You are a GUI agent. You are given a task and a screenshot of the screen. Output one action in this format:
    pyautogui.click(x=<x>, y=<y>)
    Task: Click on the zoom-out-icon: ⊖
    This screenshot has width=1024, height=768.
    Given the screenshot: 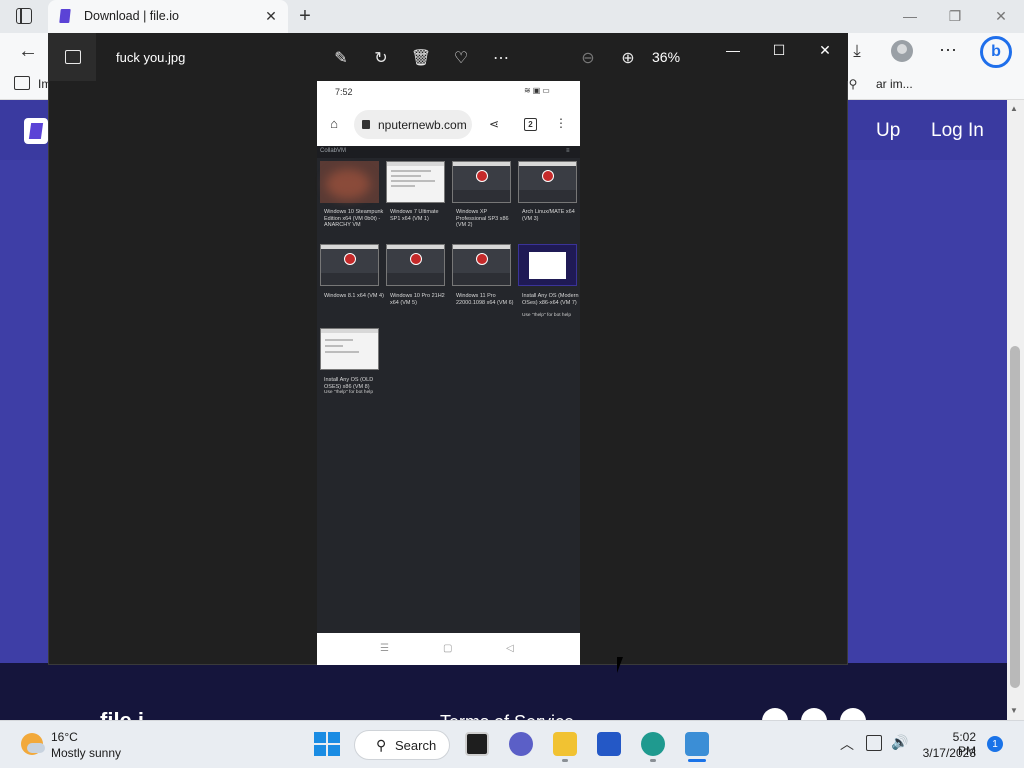 What is the action you would take?
    pyautogui.click(x=588, y=58)
    